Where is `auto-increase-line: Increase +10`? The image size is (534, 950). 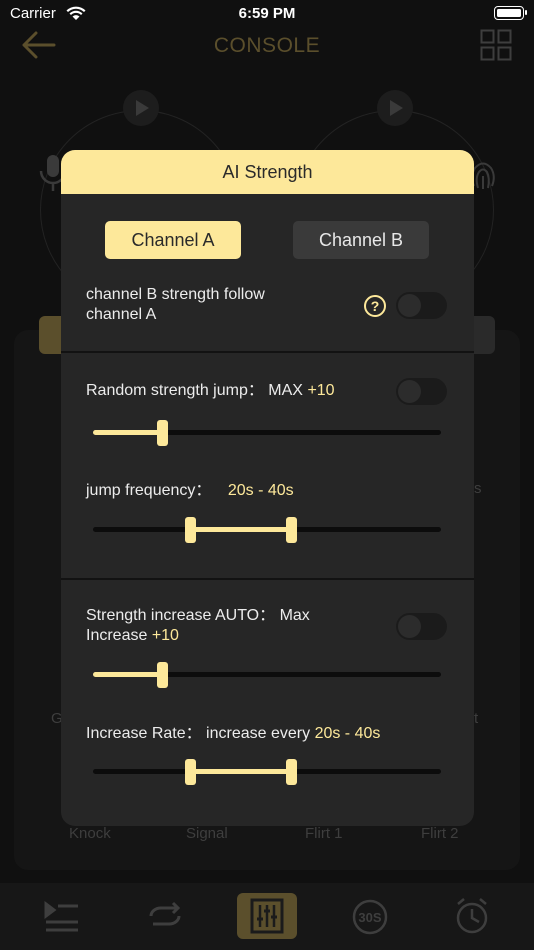 auto-increase-line: Increase +10 is located at coordinates (198, 636).